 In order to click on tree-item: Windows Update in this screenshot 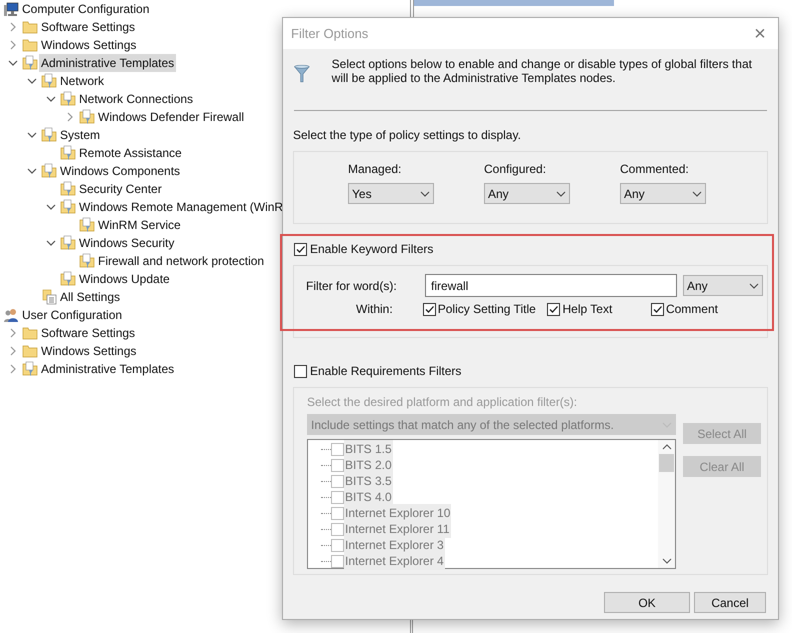, I will do `click(124, 279)`.